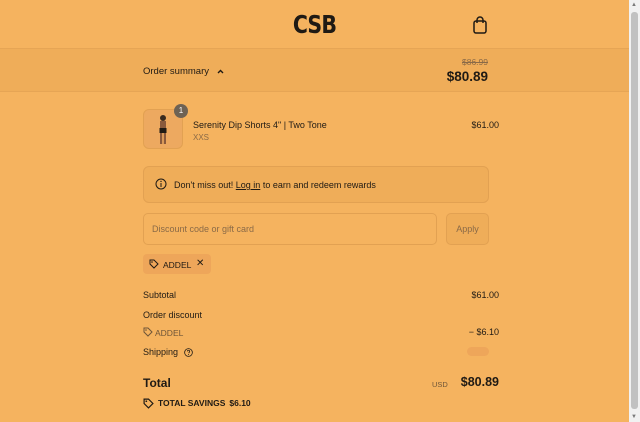  What do you see at coordinates (319, 185) in the screenshot?
I see `notice-suffix: to earn and redeem rewards` at bounding box center [319, 185].